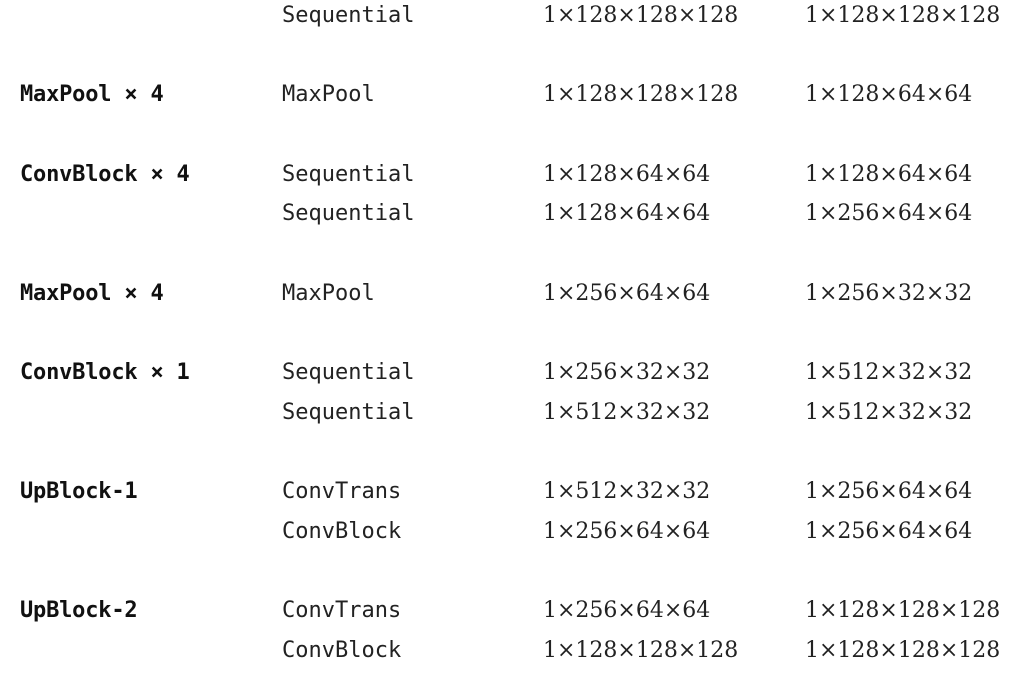 Image resolution: width=1035 pixels, height=673 pixels. Describe the element at coordinates (79, 491) in the screenshot. I see `block-name: UpBlock-1` at that location.